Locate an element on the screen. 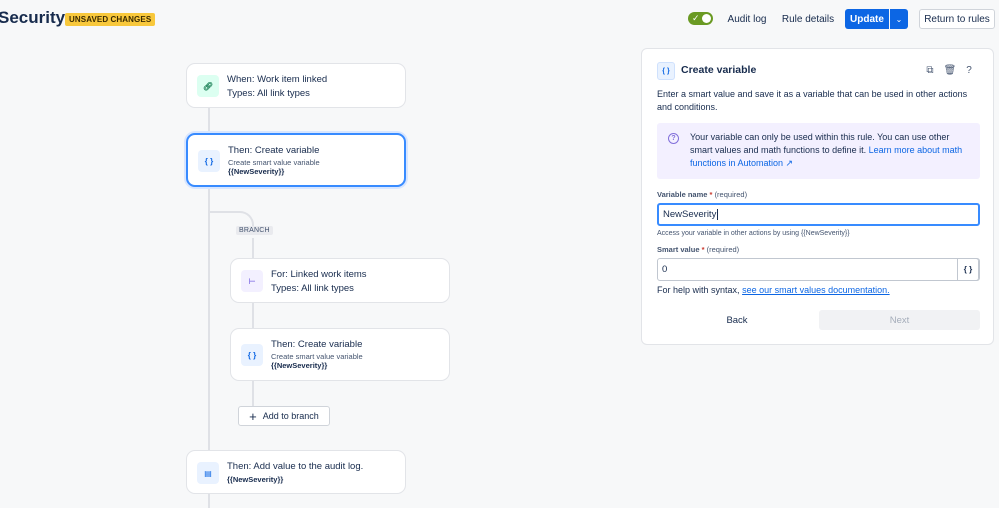  toggle-knob is located at coordinates (706, 18).